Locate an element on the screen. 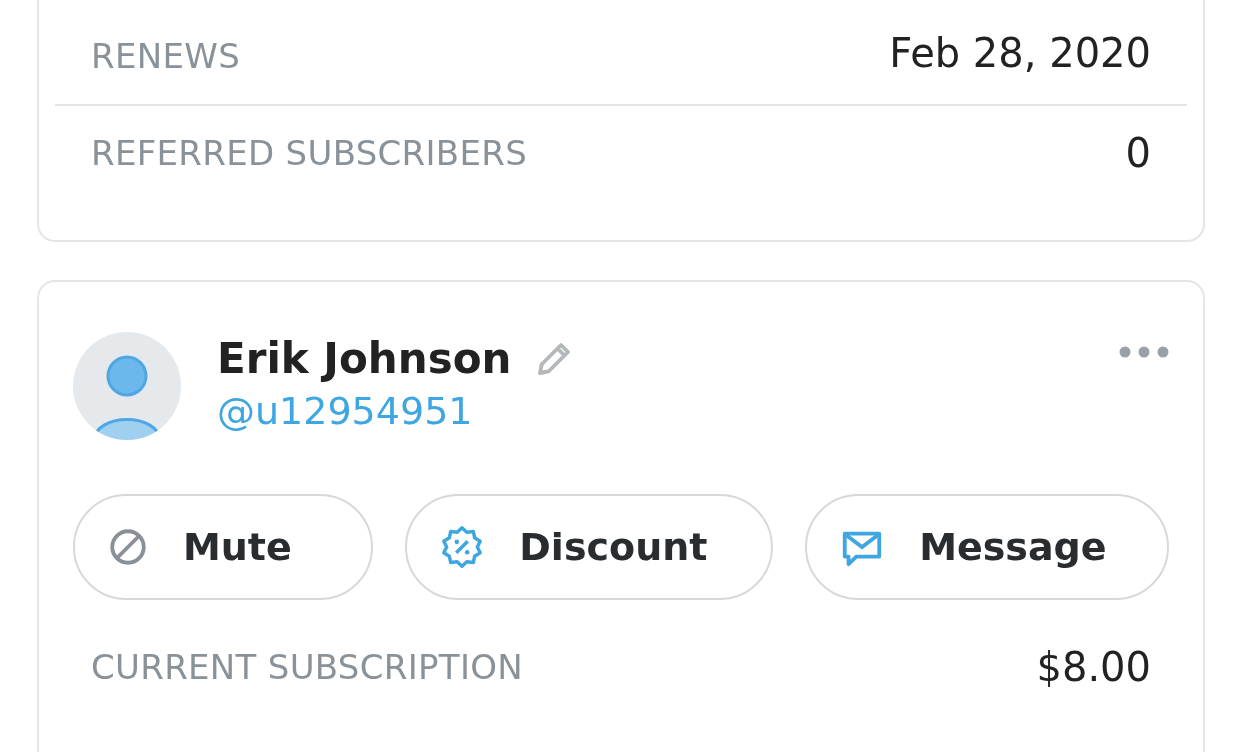 This screenshot has width=1242, height=752. more-icon is located at coordinates (1144, 352).